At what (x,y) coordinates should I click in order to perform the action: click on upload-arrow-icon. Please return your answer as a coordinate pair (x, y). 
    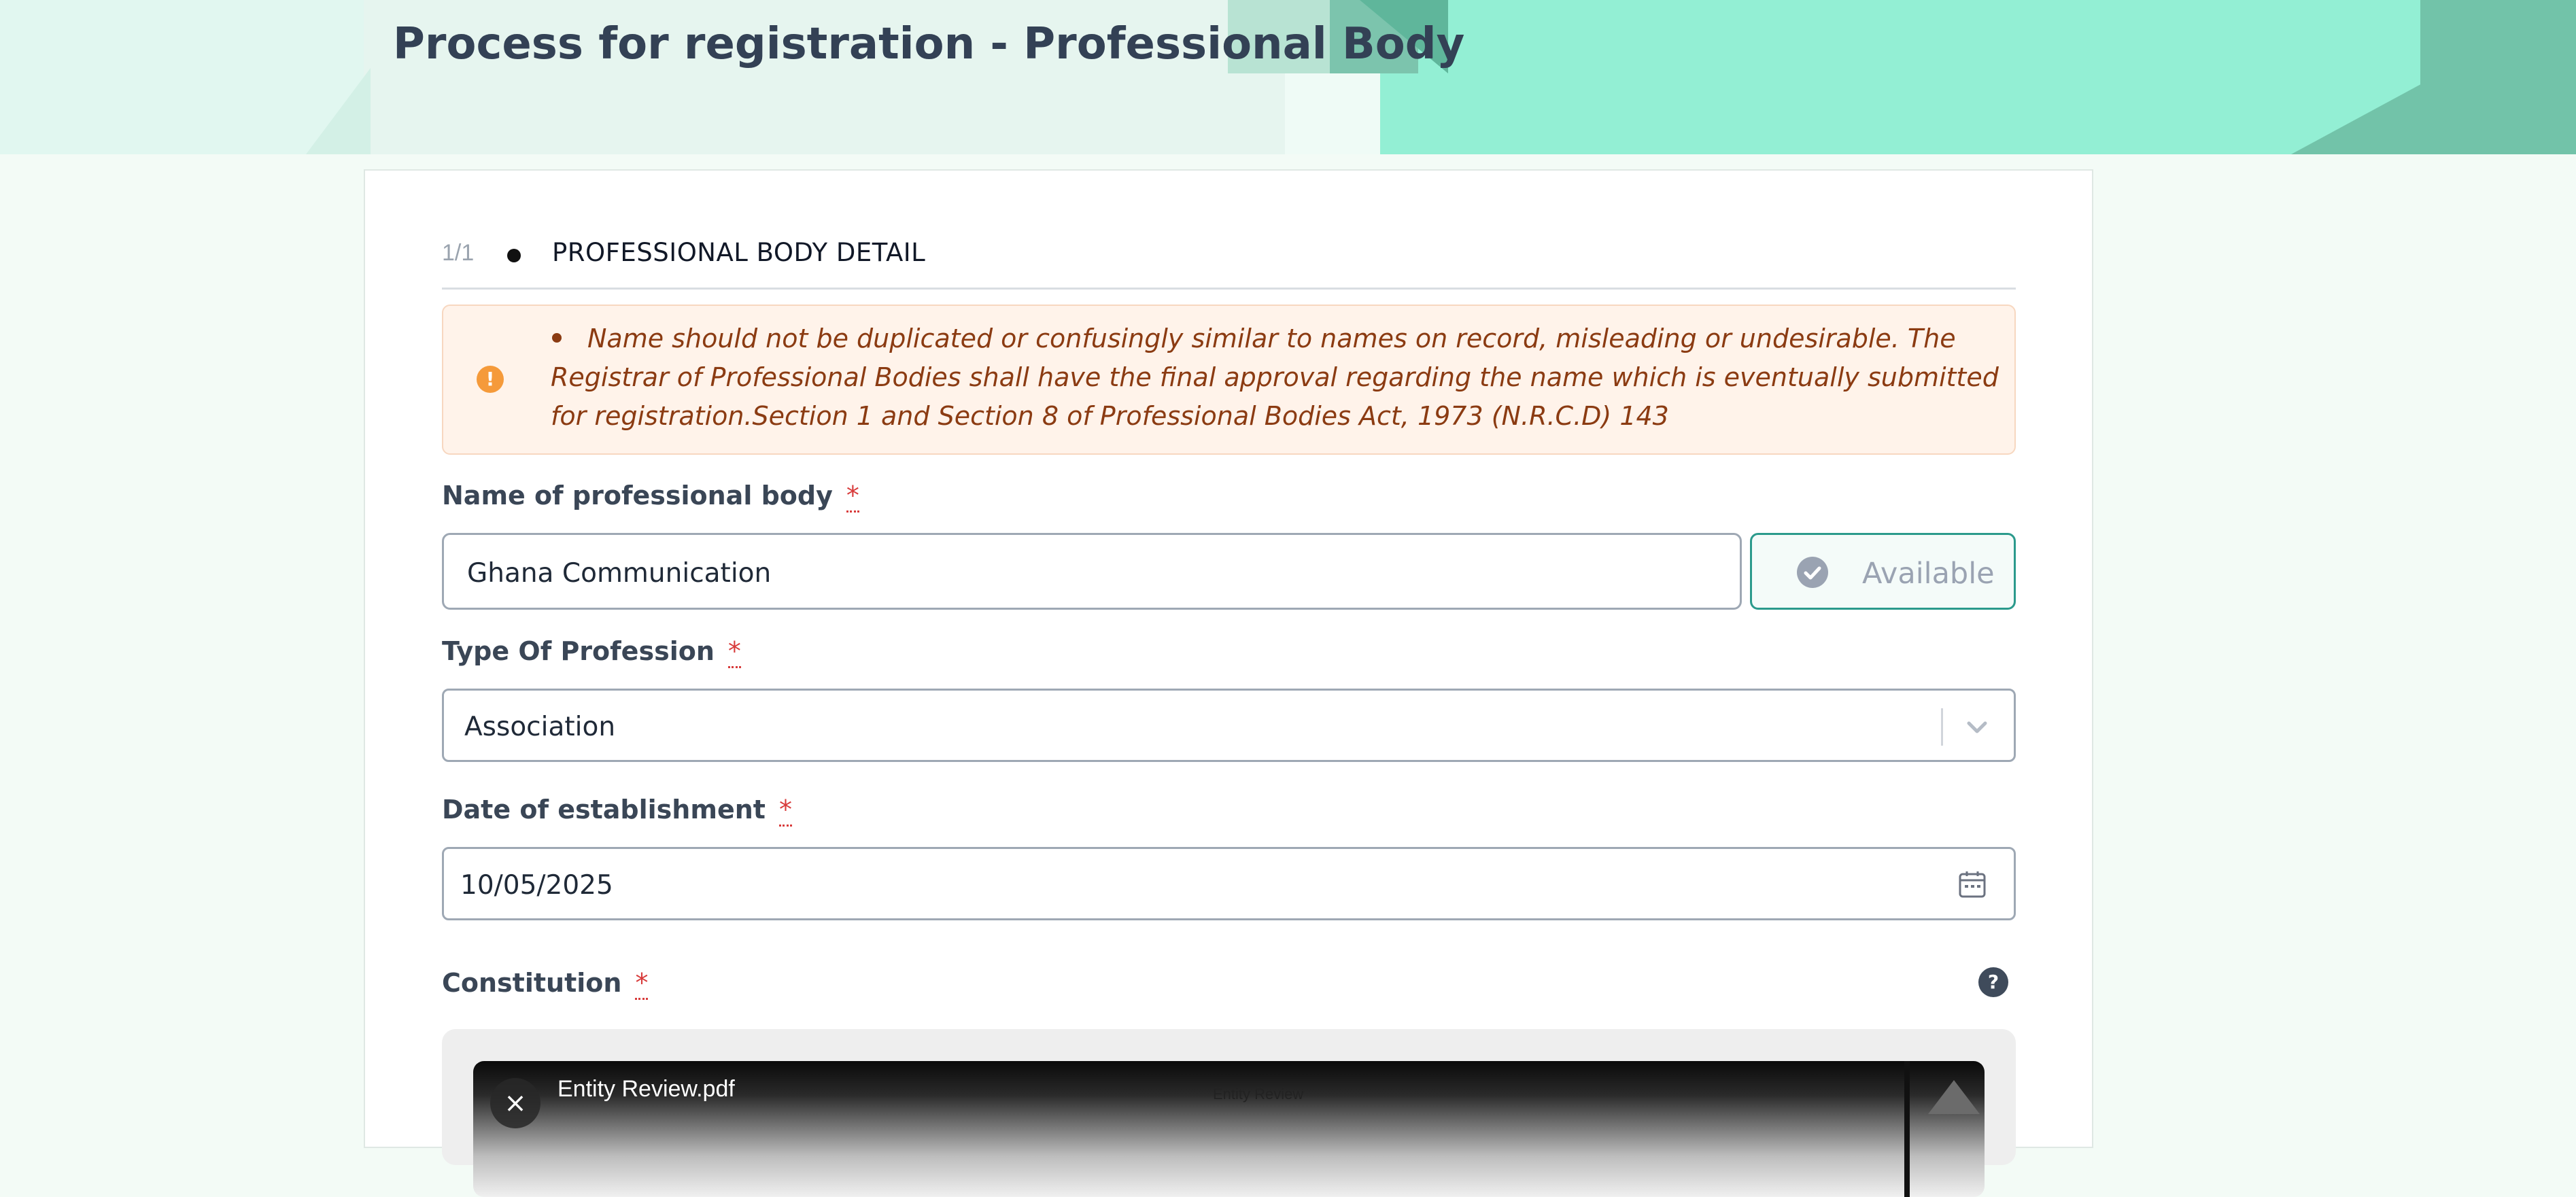
    Looking at the image, I should click on (1954, 1097).